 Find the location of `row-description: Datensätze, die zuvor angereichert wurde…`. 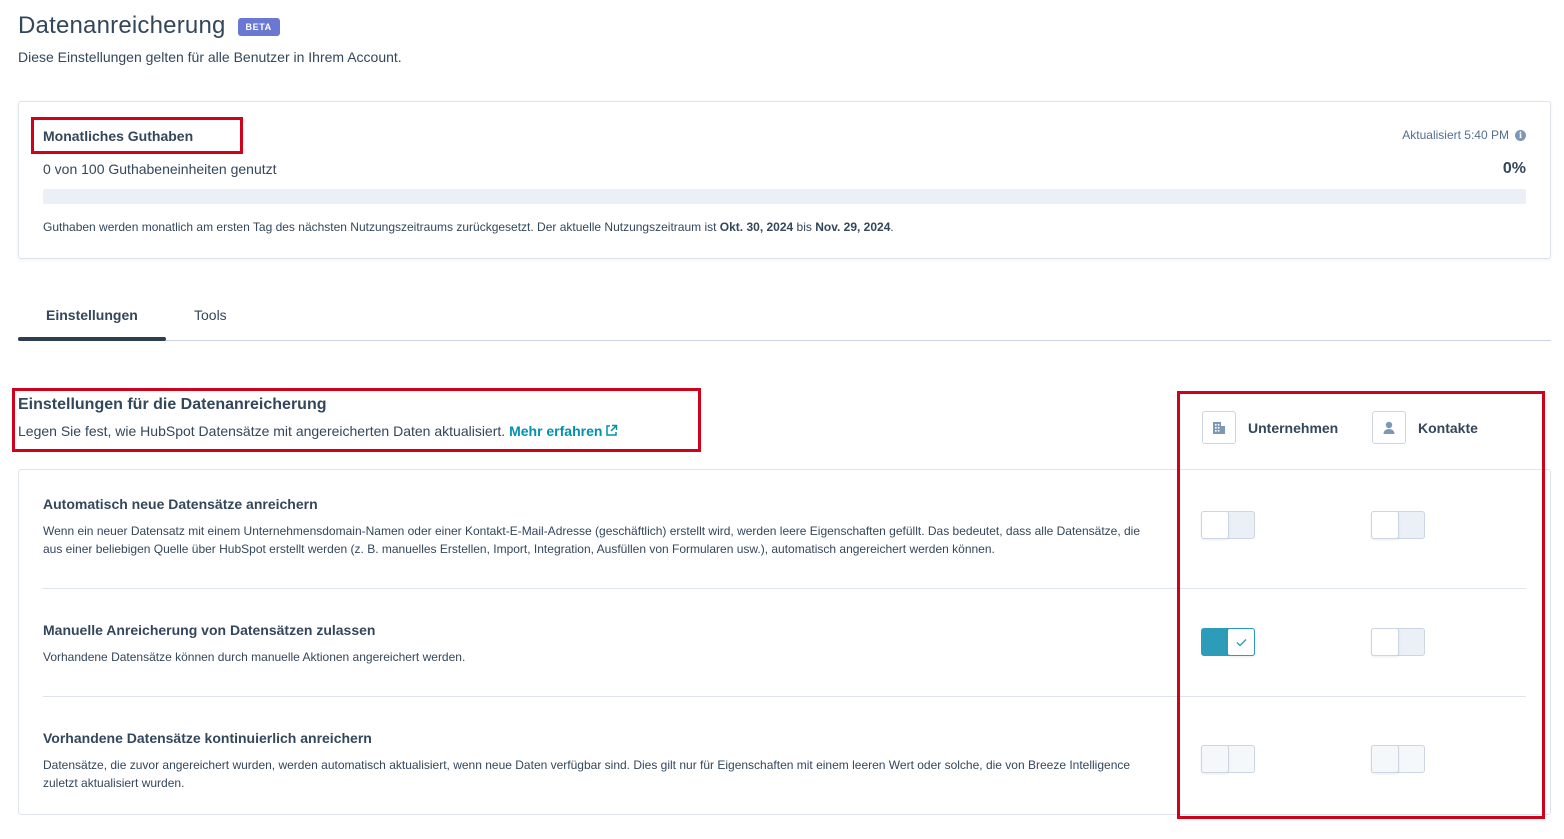

row-description: Datensätze, die zuvor angereichert wurde… is located at coordinates (587, 774).